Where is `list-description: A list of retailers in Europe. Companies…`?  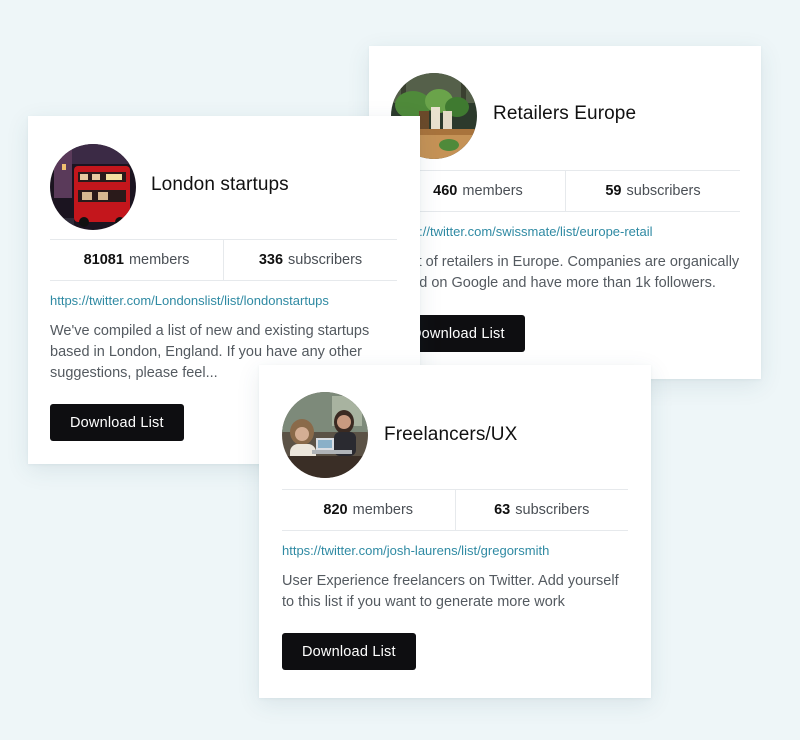 list-description: A list of retailers in Europe. Companies… is located at coordinates (565, 272).